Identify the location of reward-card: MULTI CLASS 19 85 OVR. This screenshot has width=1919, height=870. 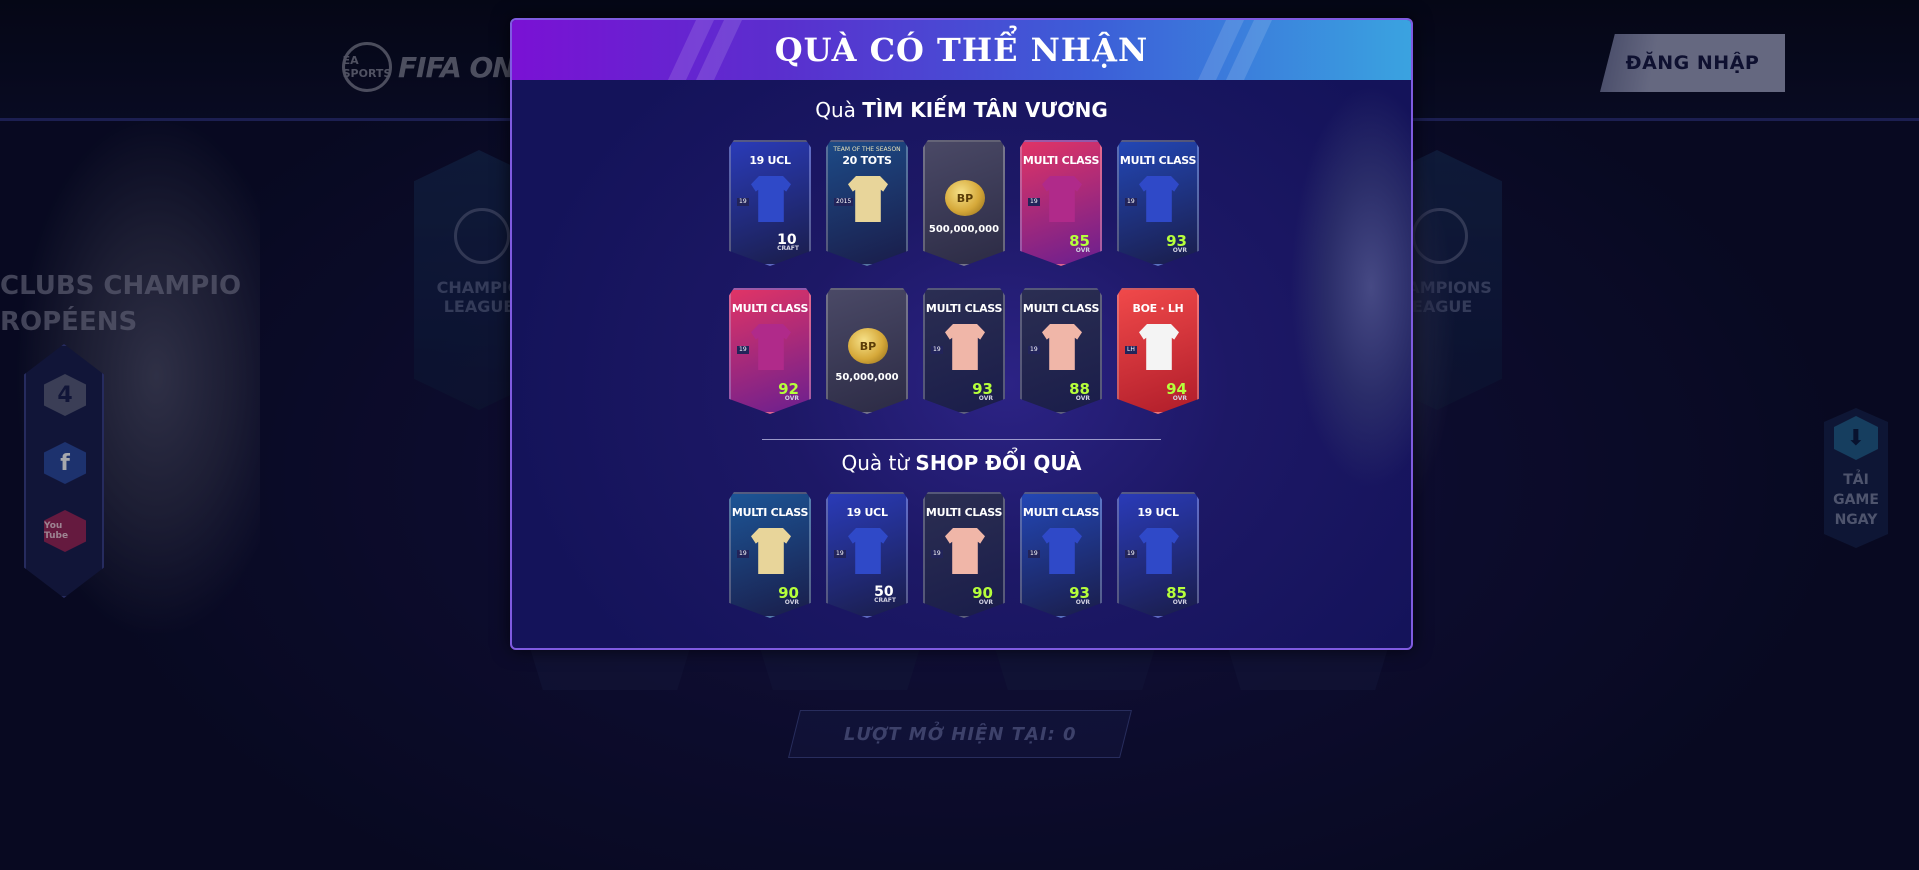
(1061, 203).